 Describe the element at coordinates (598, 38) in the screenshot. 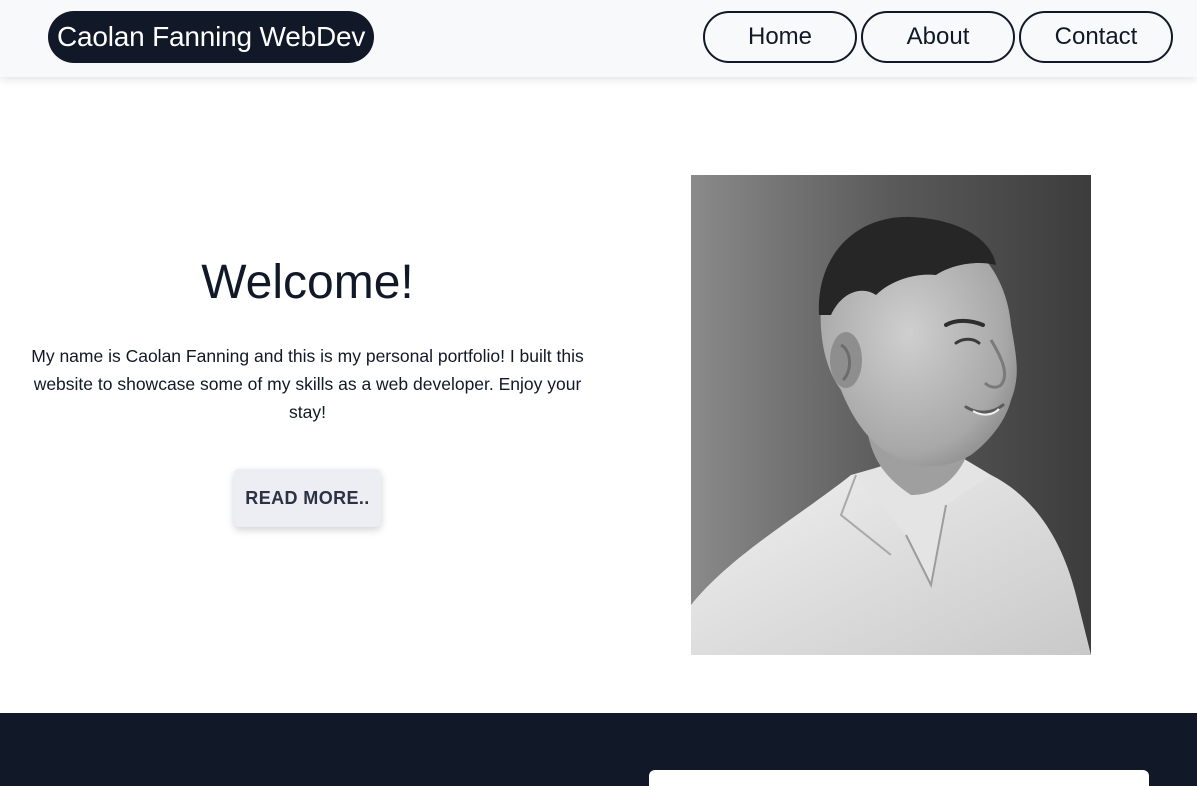

I see `navbar: Caolan Fanning WebDev Home About Contact` at that location.